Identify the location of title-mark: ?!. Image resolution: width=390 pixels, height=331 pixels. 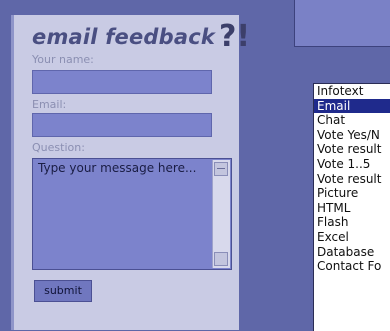
(235, 36).